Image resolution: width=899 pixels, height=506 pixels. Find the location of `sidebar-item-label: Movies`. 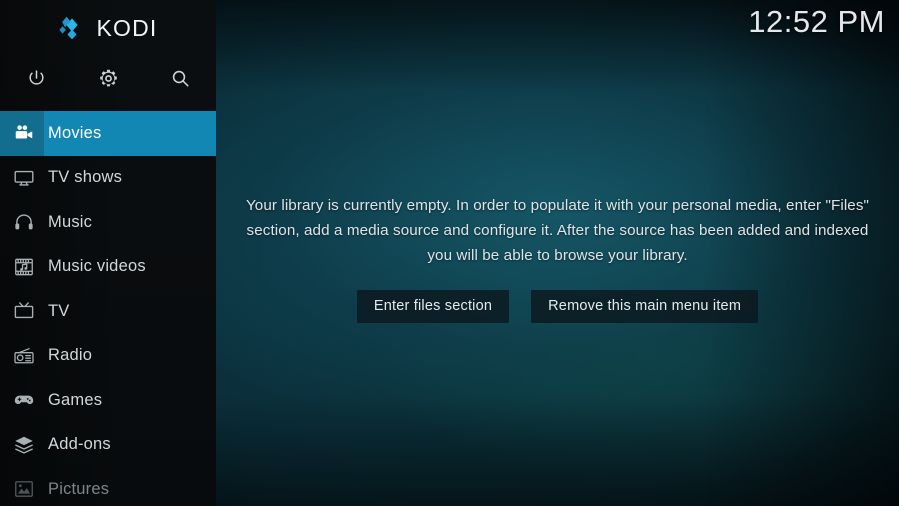

sidebar-item-label: Movies is located at coordinates (75, 132).